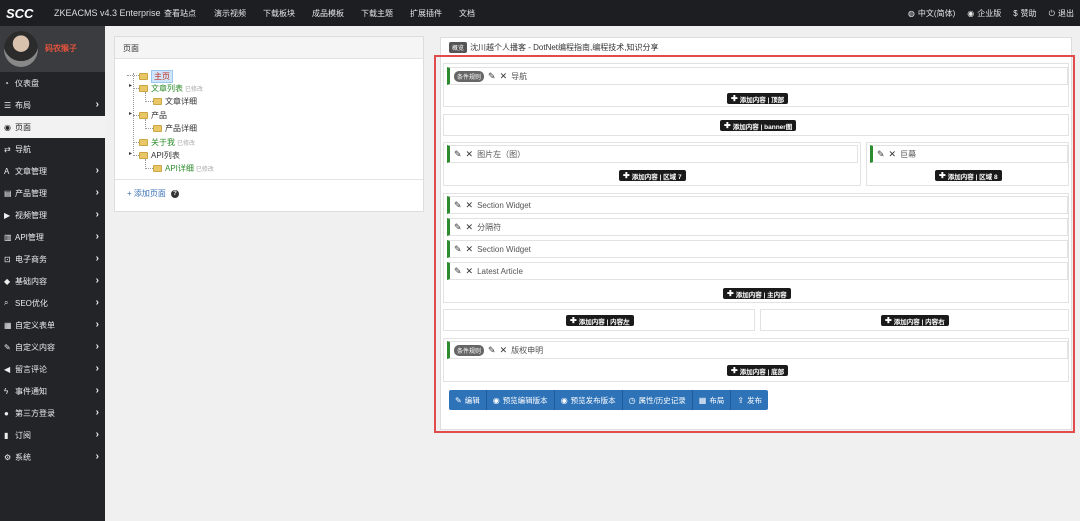  What do you see at coordinates (1028, 13) in the screenshot?
I see `sponsor-label: 赞助` at bounding box center [1028, 13].